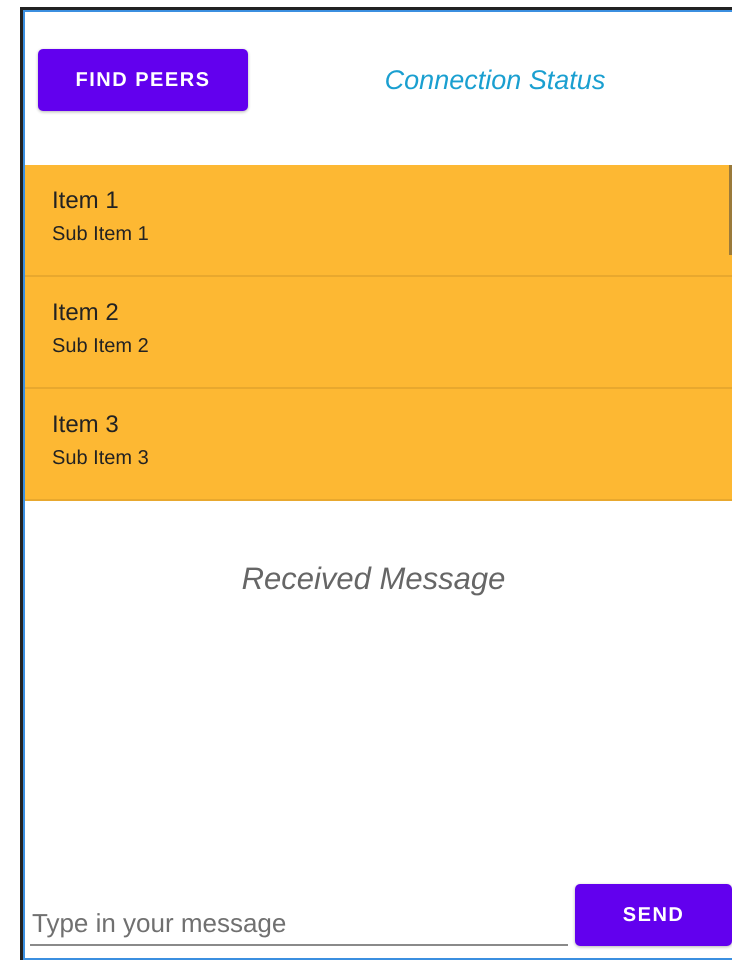 Image resolution: width=732 pixels, height=960 pixels. I want to click on peer-item: Item 2 Sub Item 2, so click(378, 333).